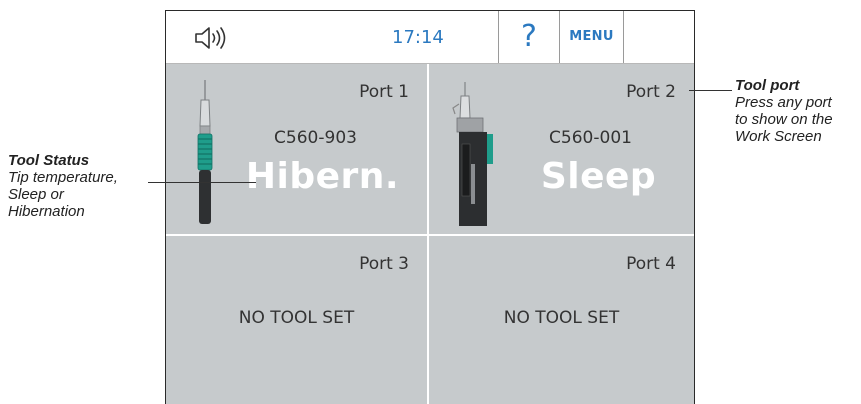 This screenshot has height=404, width=861. I want to click on menu-button: MENU, so click(592, 37).